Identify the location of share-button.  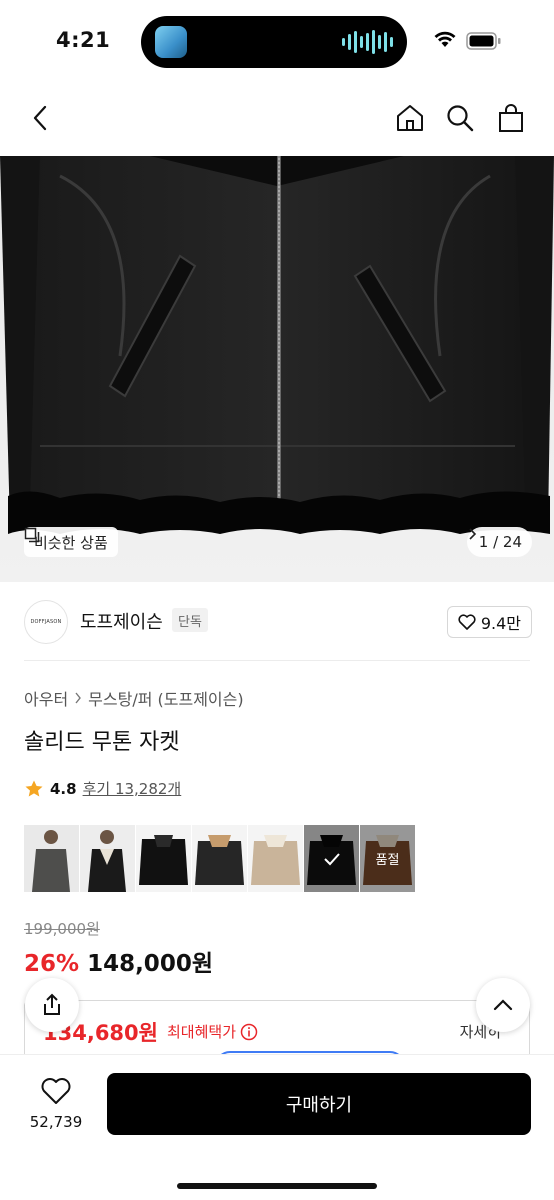
(52, 1005).